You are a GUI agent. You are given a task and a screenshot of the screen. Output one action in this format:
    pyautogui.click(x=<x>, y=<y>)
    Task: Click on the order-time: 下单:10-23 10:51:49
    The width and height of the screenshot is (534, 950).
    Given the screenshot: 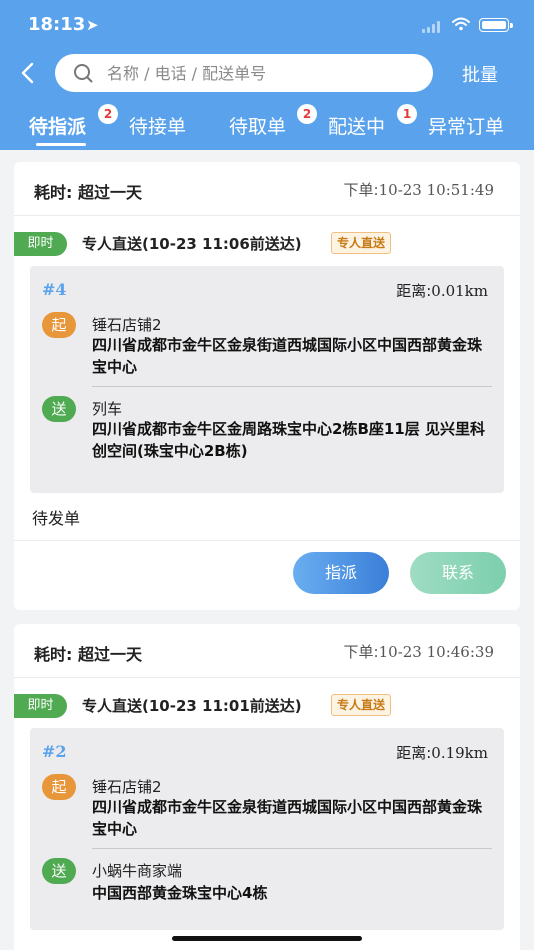 What is the action you would take?
    pyautogui.click(x=418, y=190)
    